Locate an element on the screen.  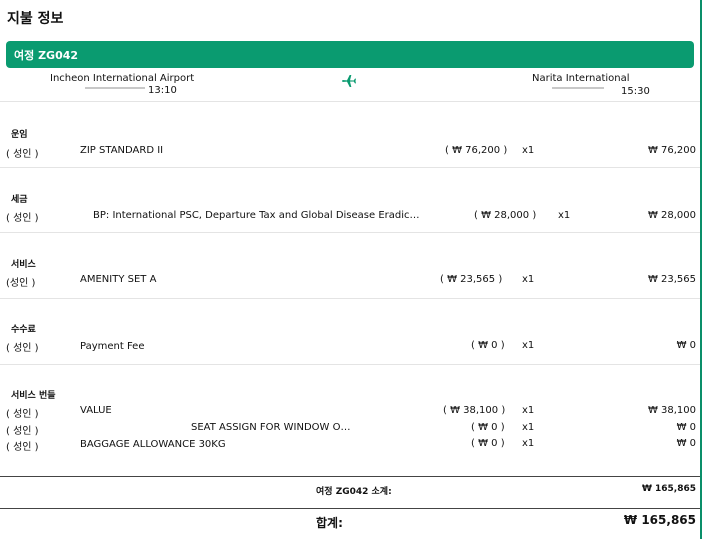
line-item-unit-price: ( ₩ 38,100 ) is located at coordinates (474, 410).